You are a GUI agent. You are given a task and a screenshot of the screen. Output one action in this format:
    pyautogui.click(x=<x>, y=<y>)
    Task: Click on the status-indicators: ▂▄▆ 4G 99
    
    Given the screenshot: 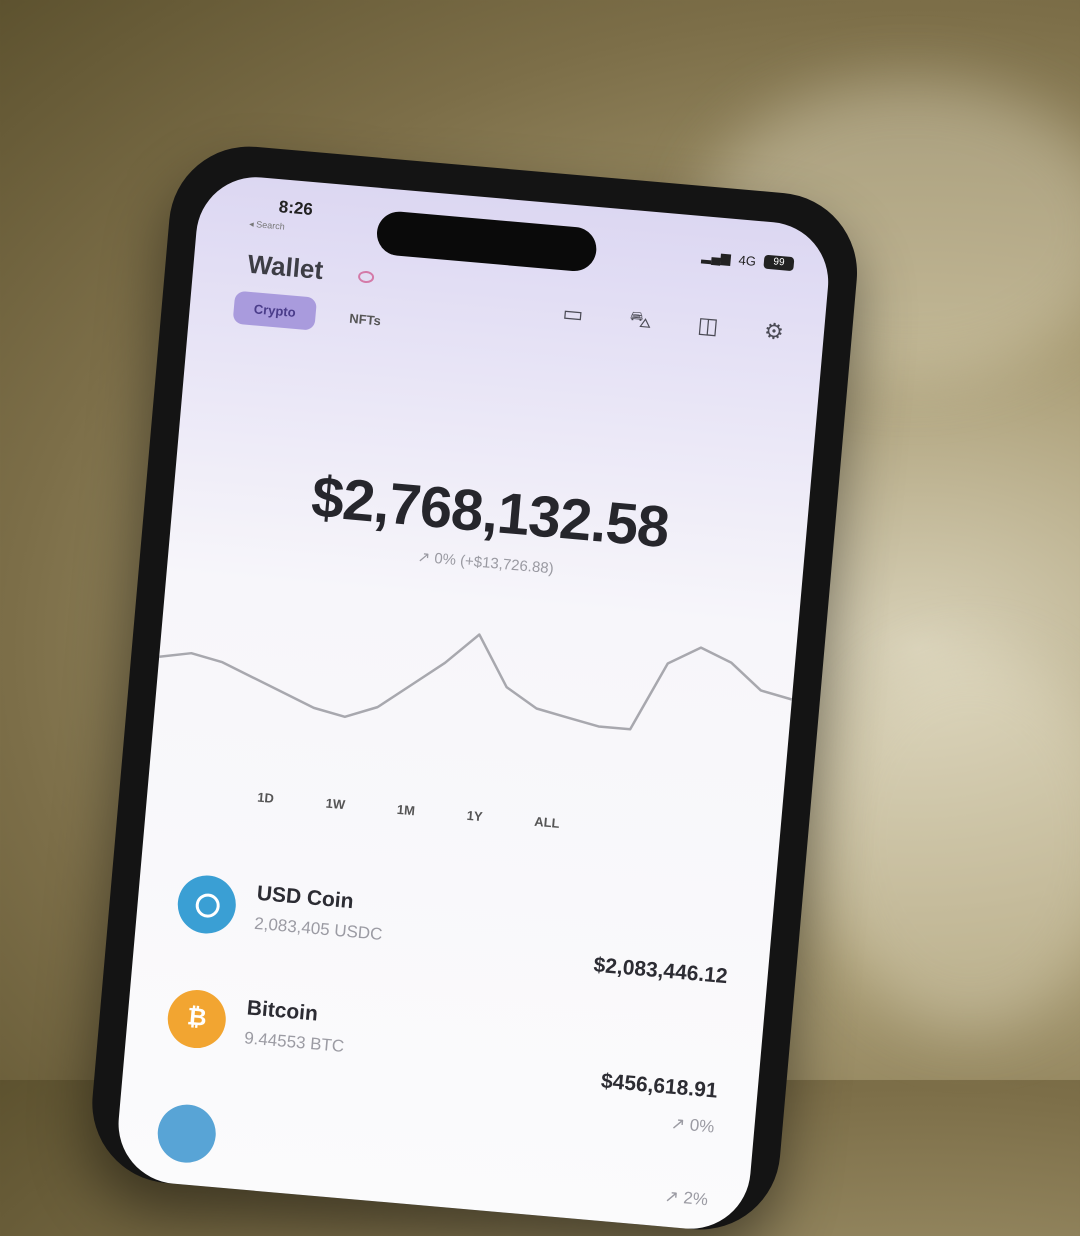 What is the action you would take?
    pyautogui.click(x=748, y=260)
    